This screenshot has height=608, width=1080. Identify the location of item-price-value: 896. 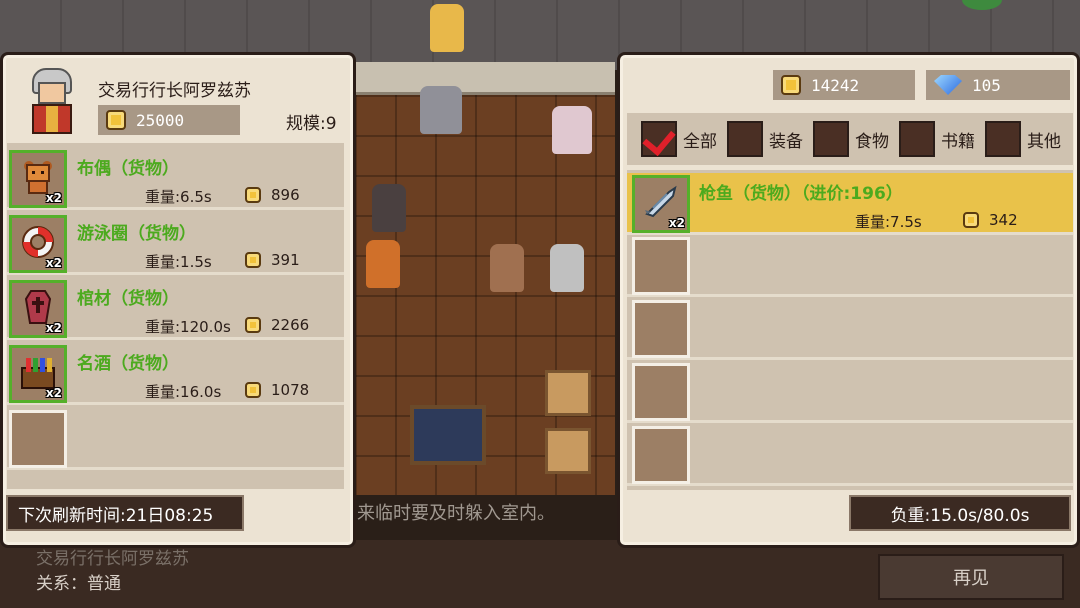
(285, 195).